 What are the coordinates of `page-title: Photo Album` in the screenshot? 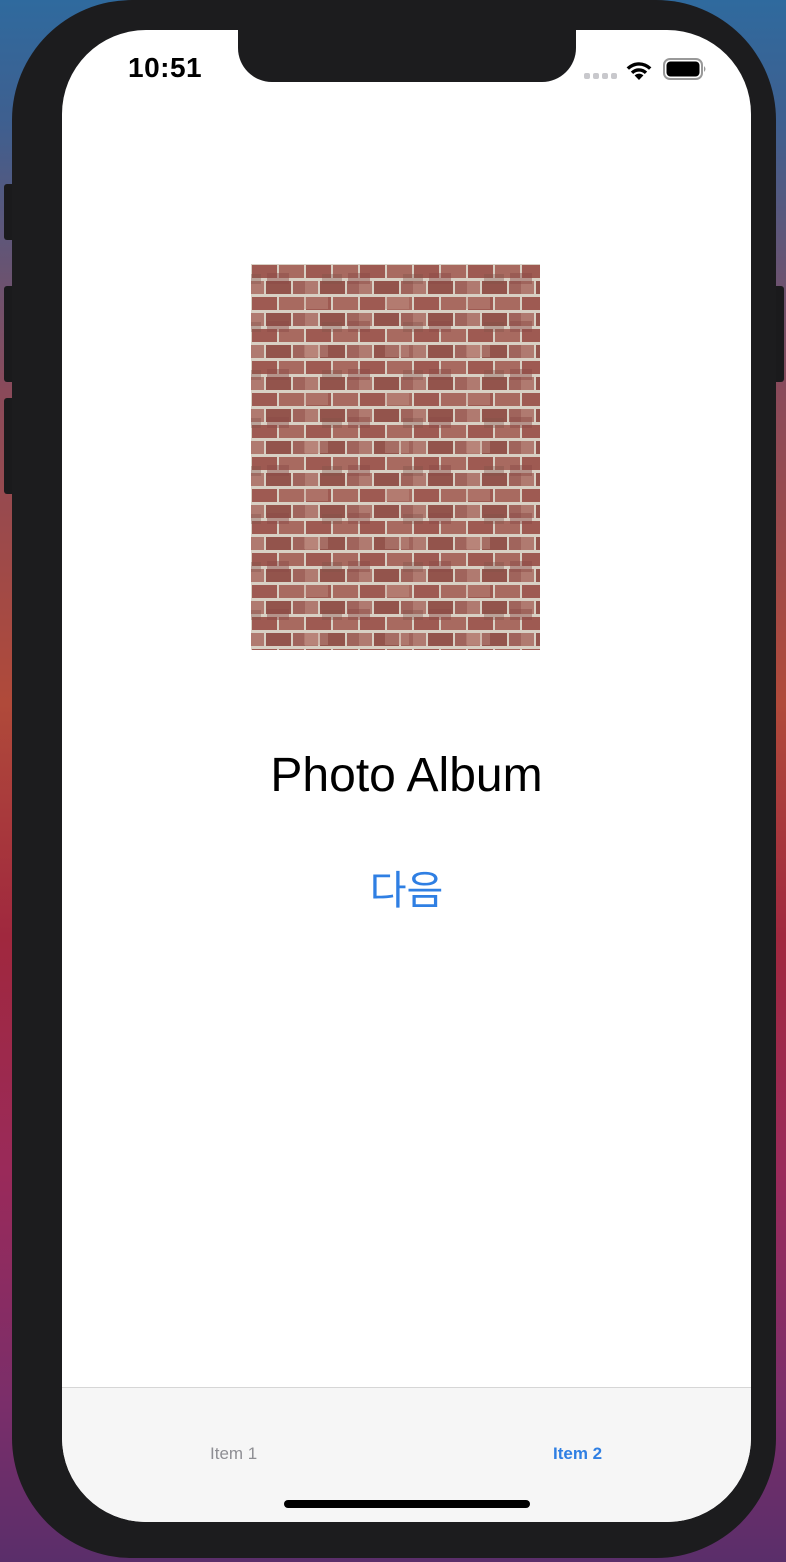 It's located at (406, 775).